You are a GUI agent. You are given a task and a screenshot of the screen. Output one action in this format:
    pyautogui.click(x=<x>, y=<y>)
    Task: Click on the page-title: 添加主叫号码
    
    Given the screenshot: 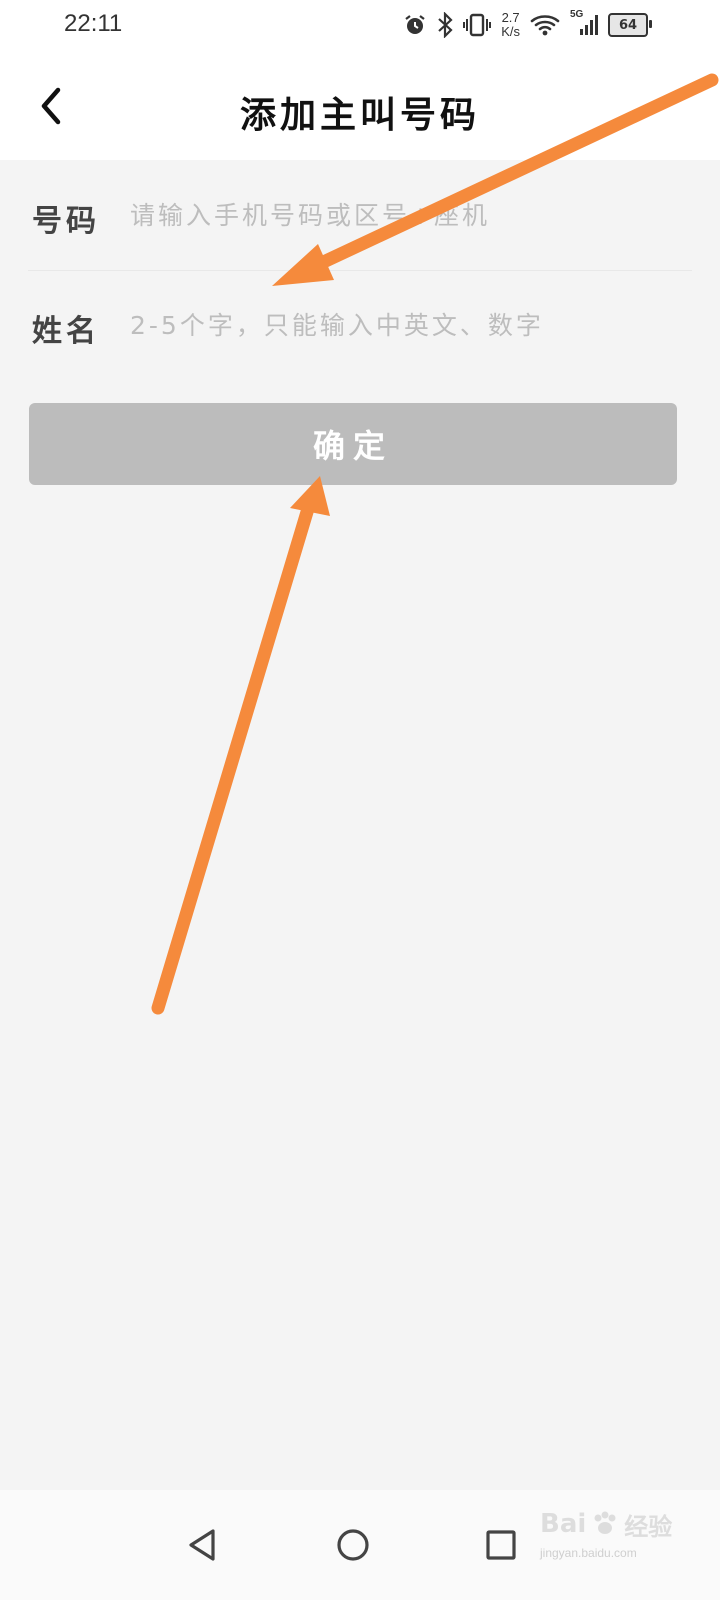 What is the action you would take?
    pyautogui.click(x=359, y=115)
    